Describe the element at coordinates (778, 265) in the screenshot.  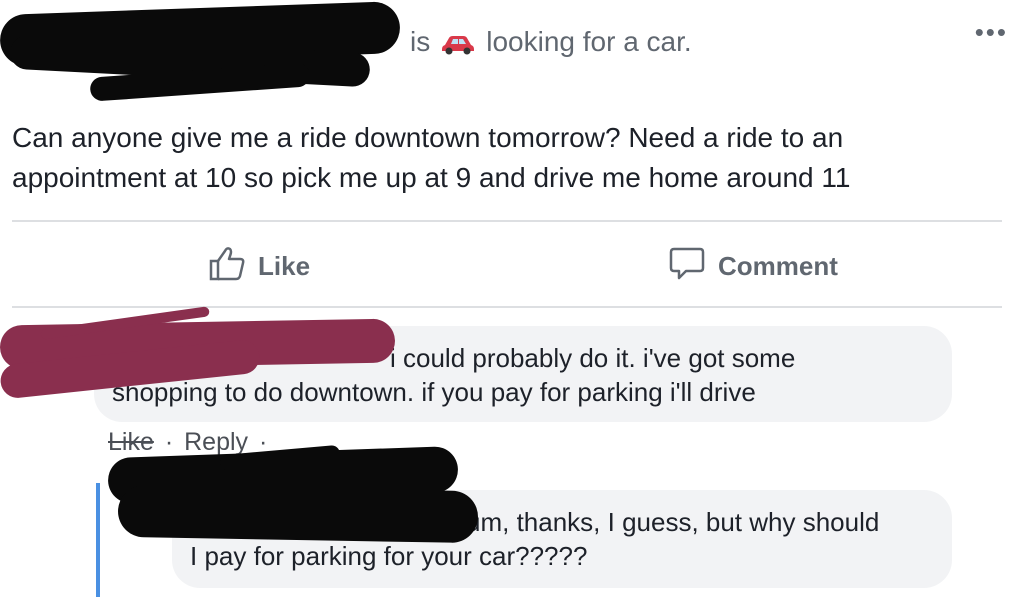
I see `comment-label: Comment` at that location.